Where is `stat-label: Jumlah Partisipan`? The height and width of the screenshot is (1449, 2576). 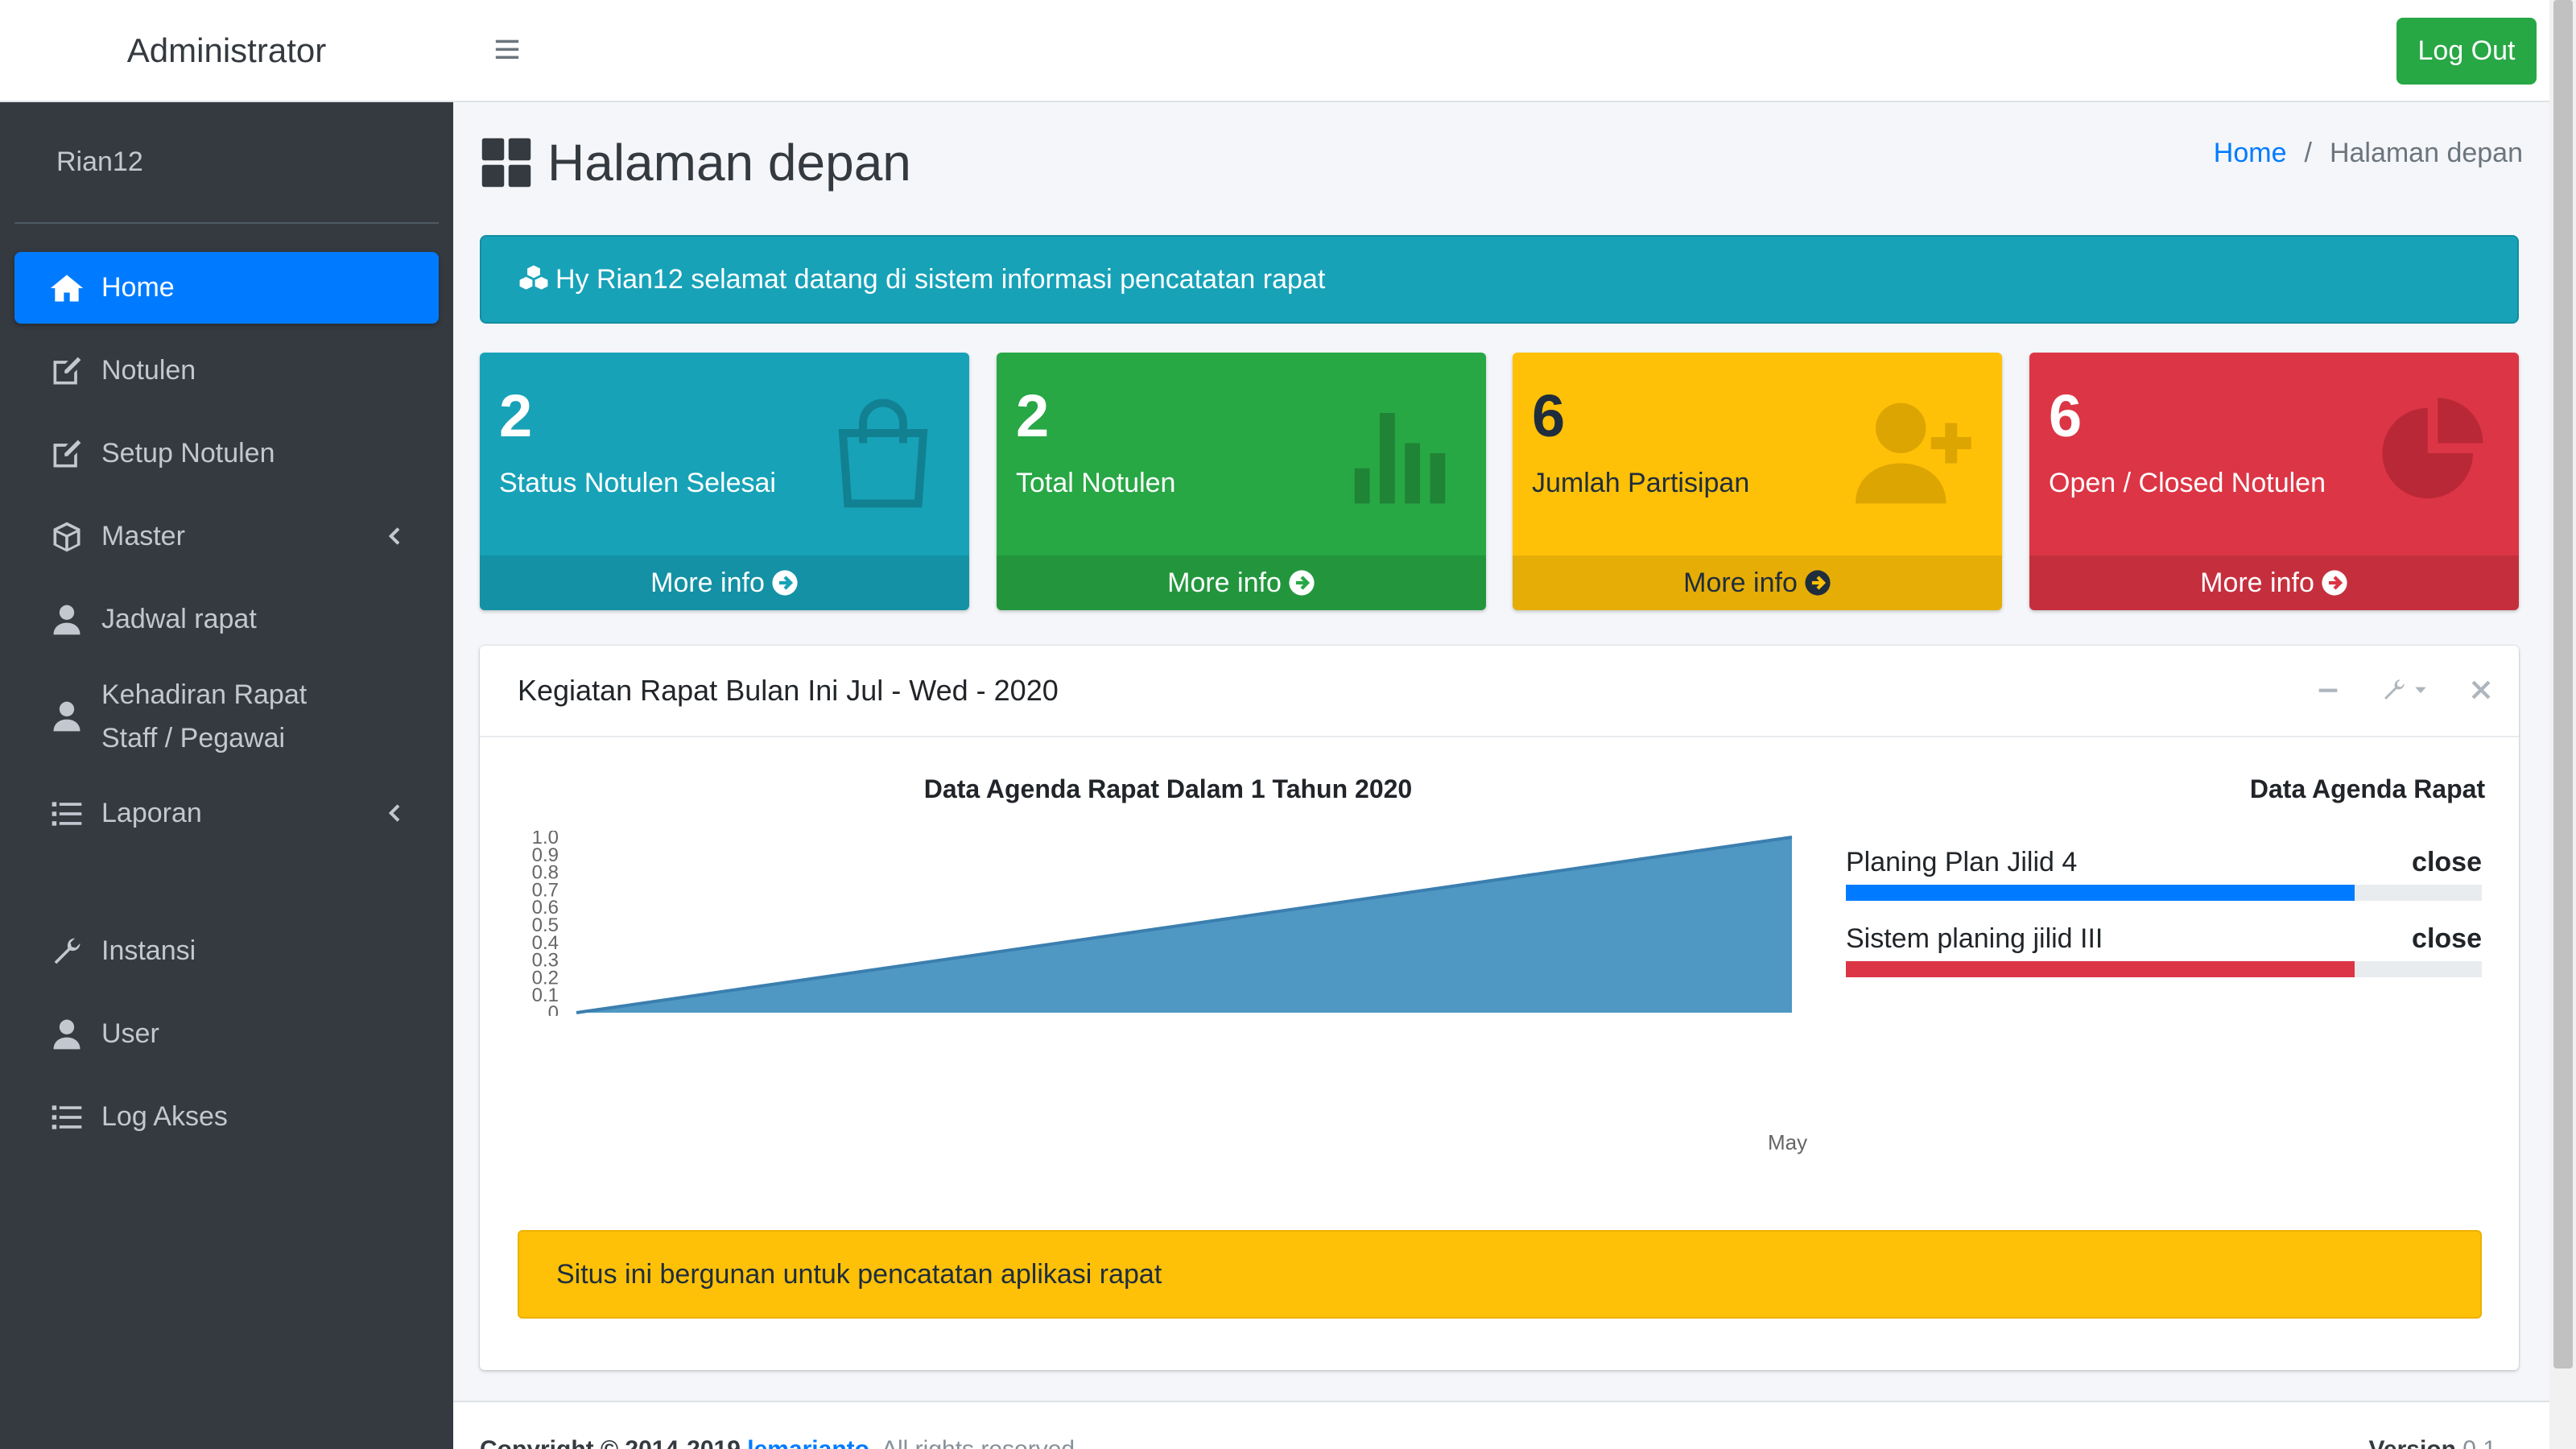 stat-label: Jumlah Partisipan is located at coordinates (1641, 483).